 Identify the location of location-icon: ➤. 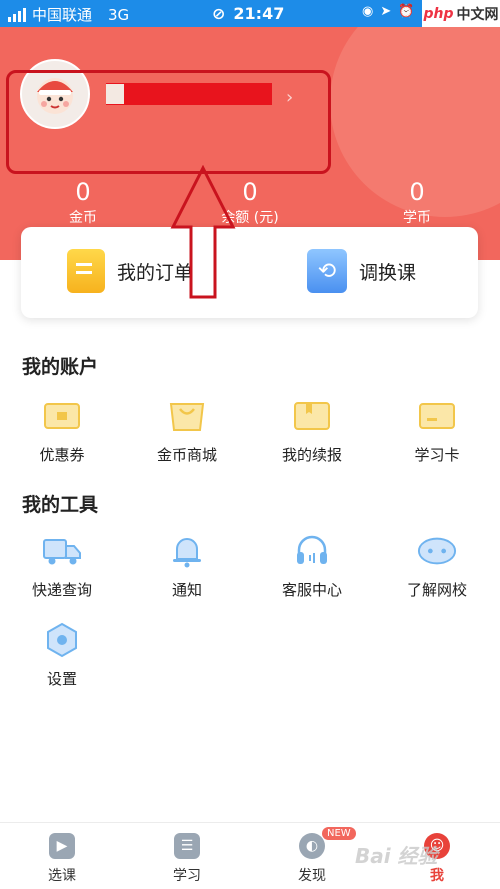
(386, 11).